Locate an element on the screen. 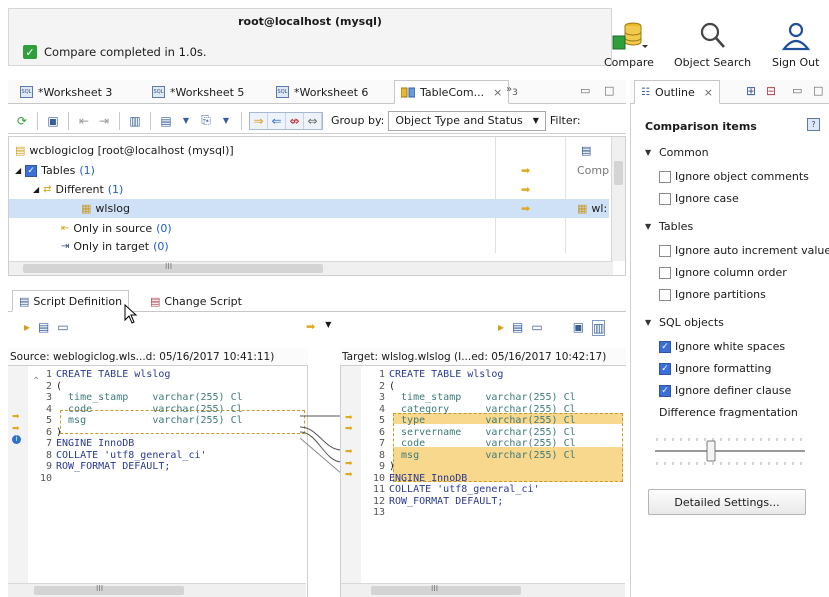 This screenshot has width=829, height=597. group-by-label: Group by: is located at coordinates (358, 120).